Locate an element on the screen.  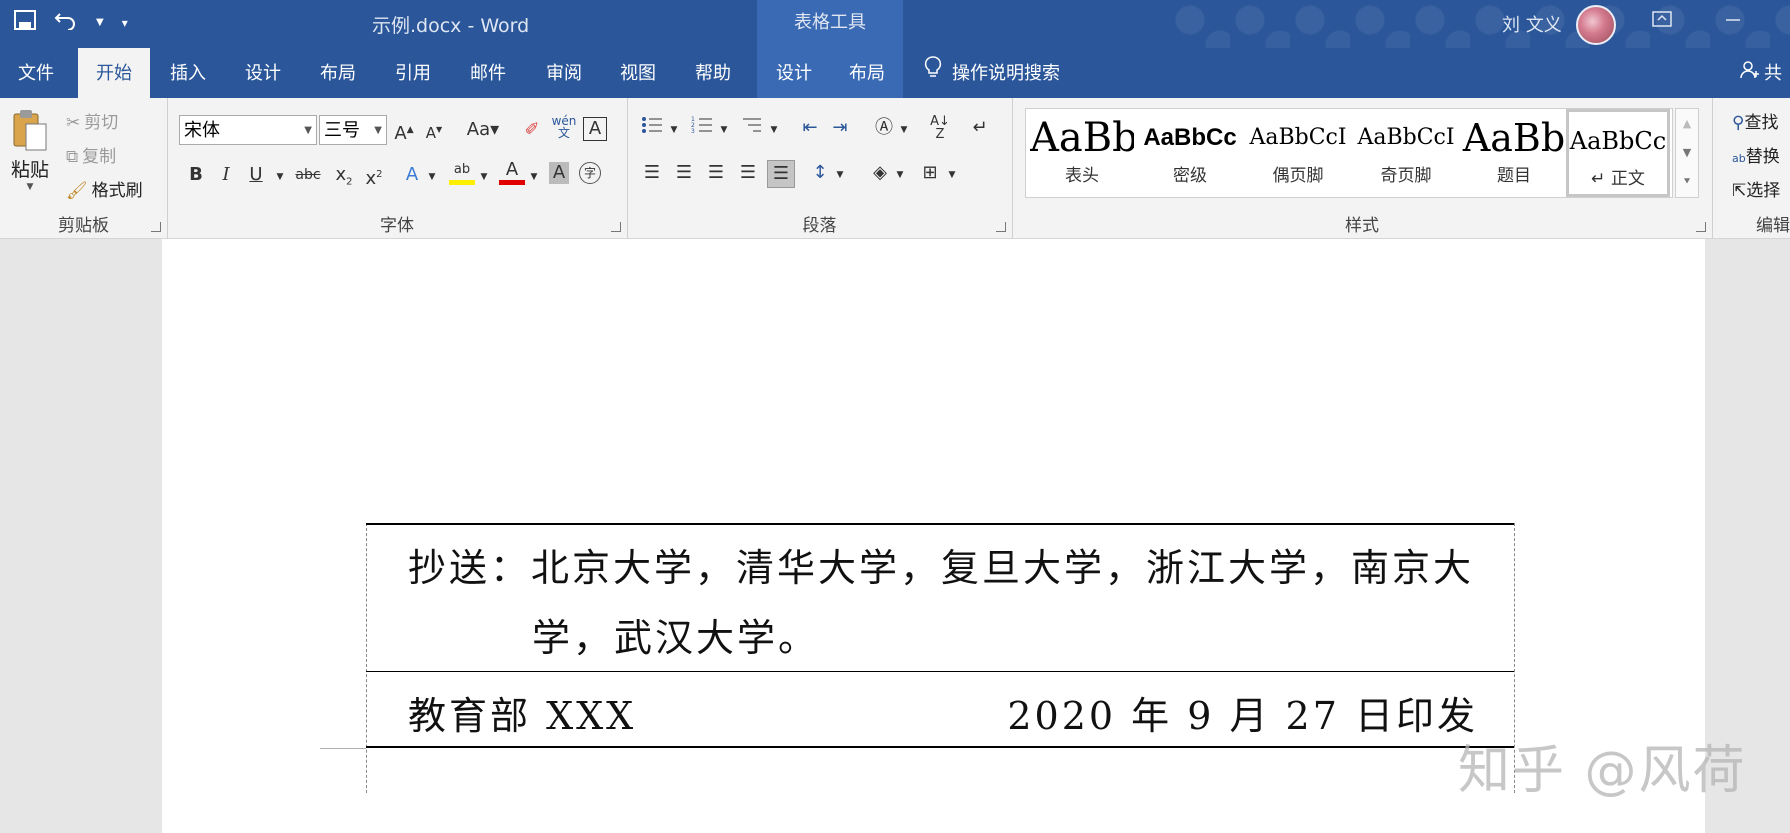
highlight-dropdown-icon: ▼ is located at coordinates (484, 177).